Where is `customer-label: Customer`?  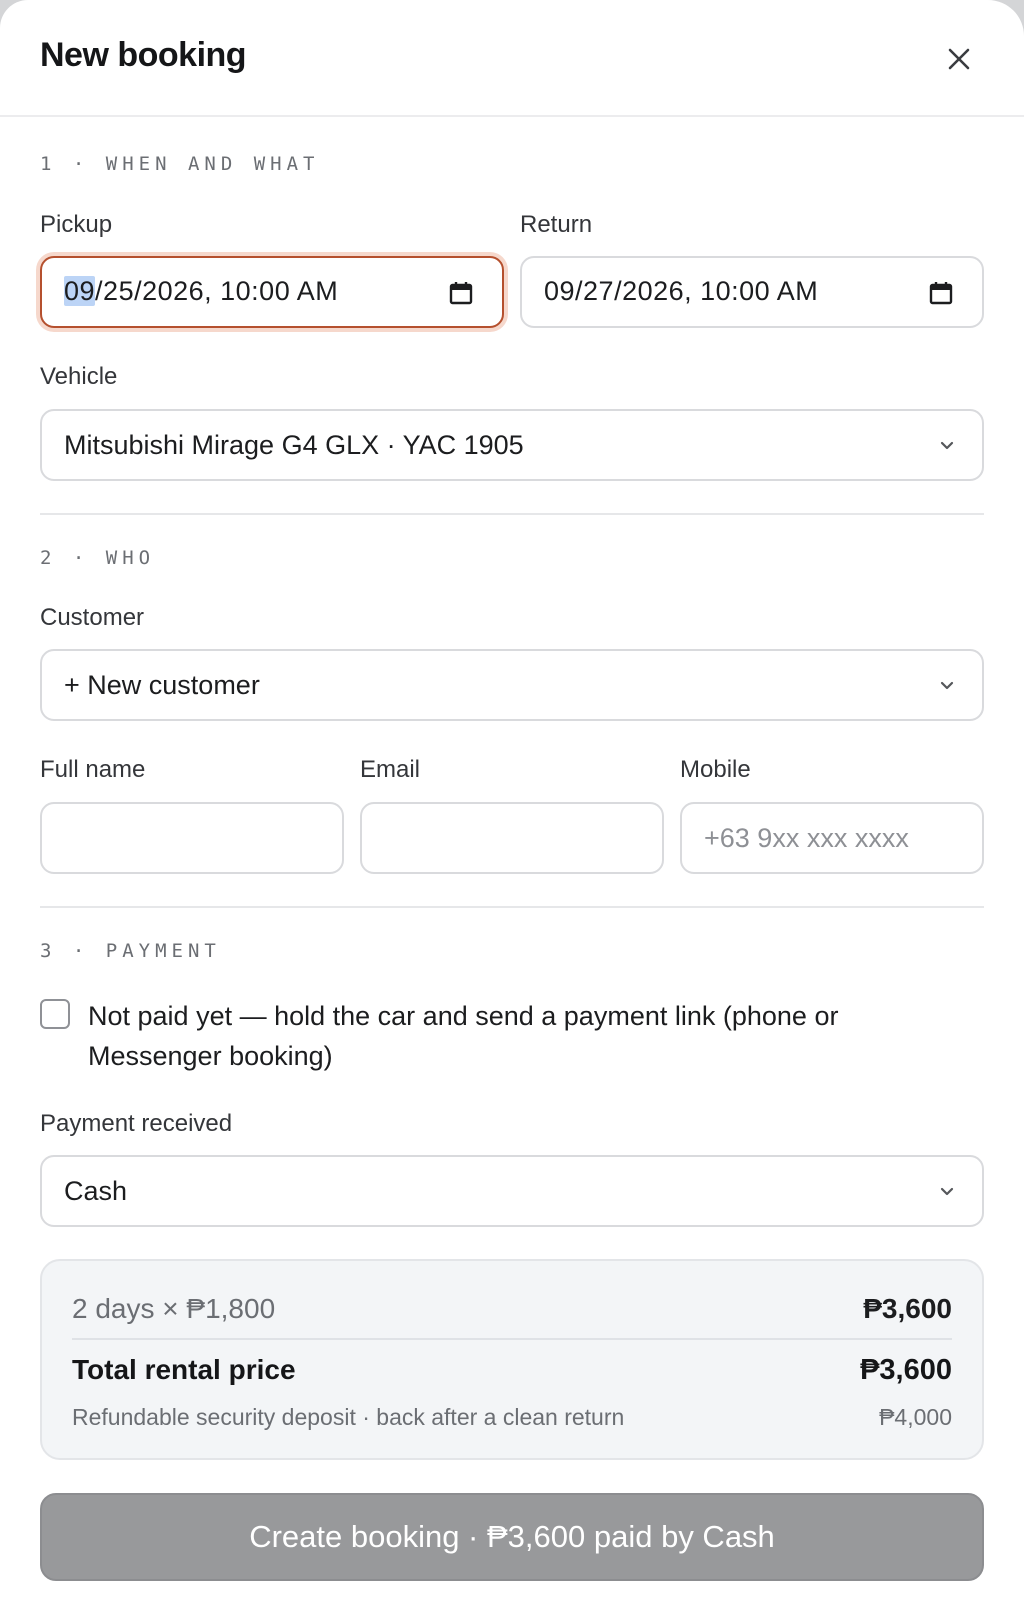 customer-label: Customer is located at coordinates (92, 617).